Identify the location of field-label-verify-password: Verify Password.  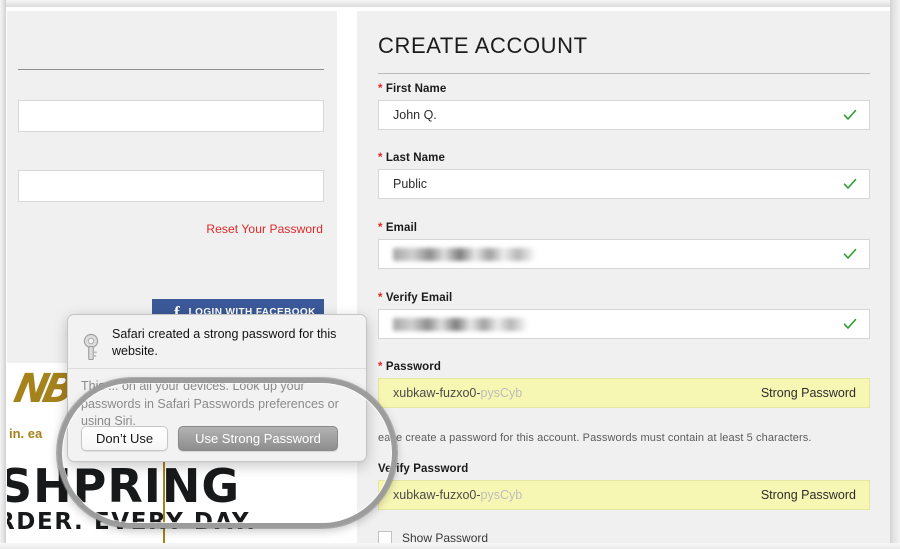
(423, 469).